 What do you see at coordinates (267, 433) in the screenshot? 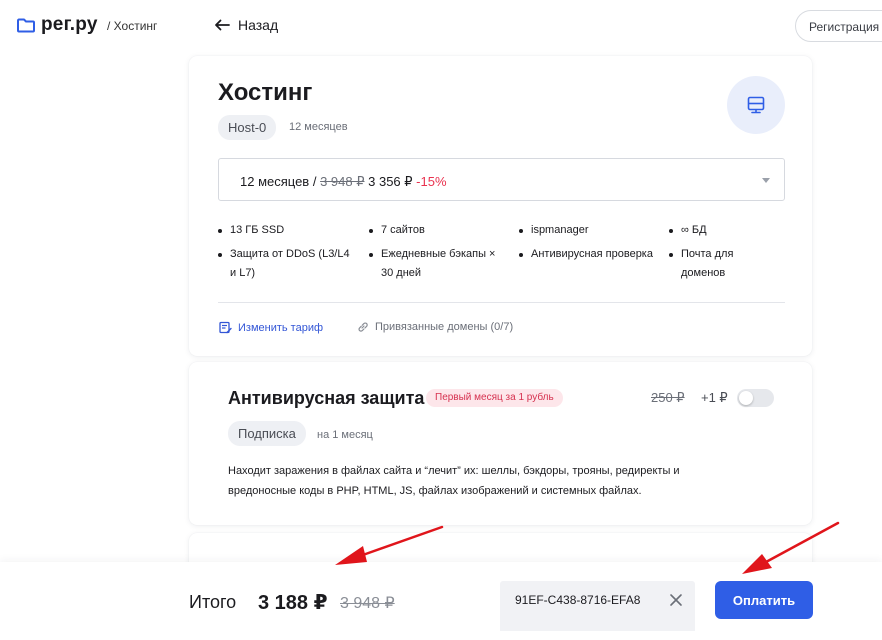
I see `subscription-chip: Подписка` at bounding box center [267, 433].